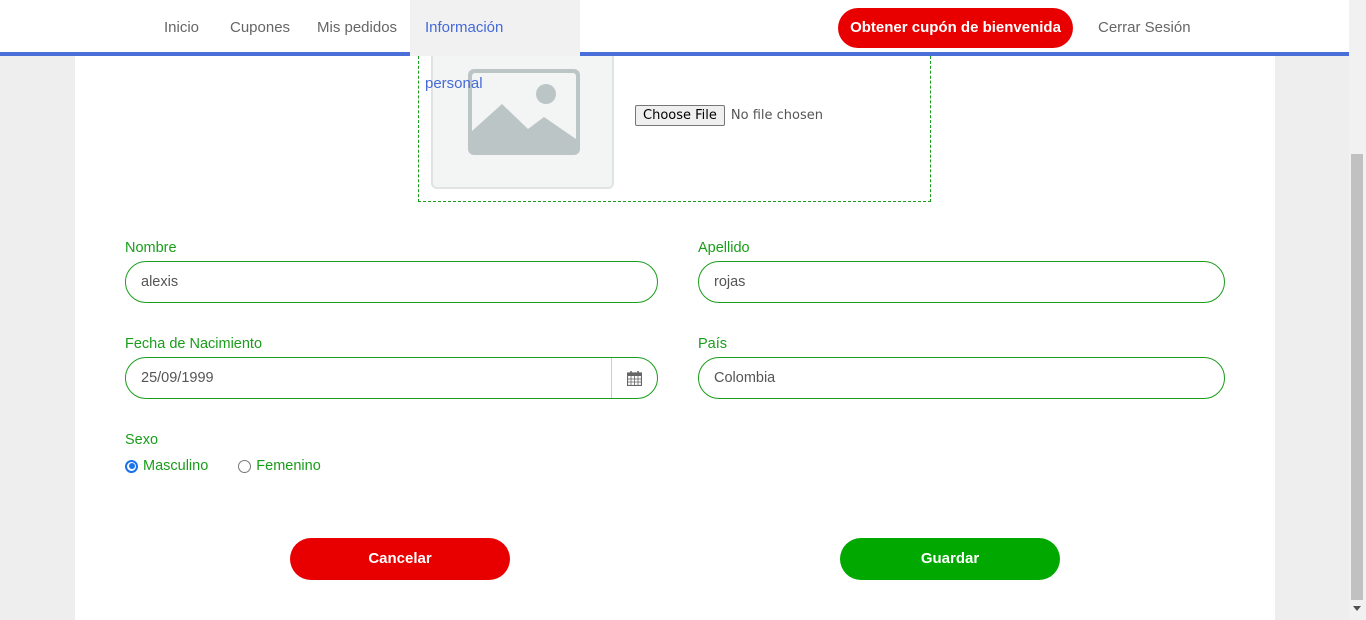 This screenshot has width=1366, height=620. I want to click on photo-upload-area: Choose File No file chosen, so click(674, 127).